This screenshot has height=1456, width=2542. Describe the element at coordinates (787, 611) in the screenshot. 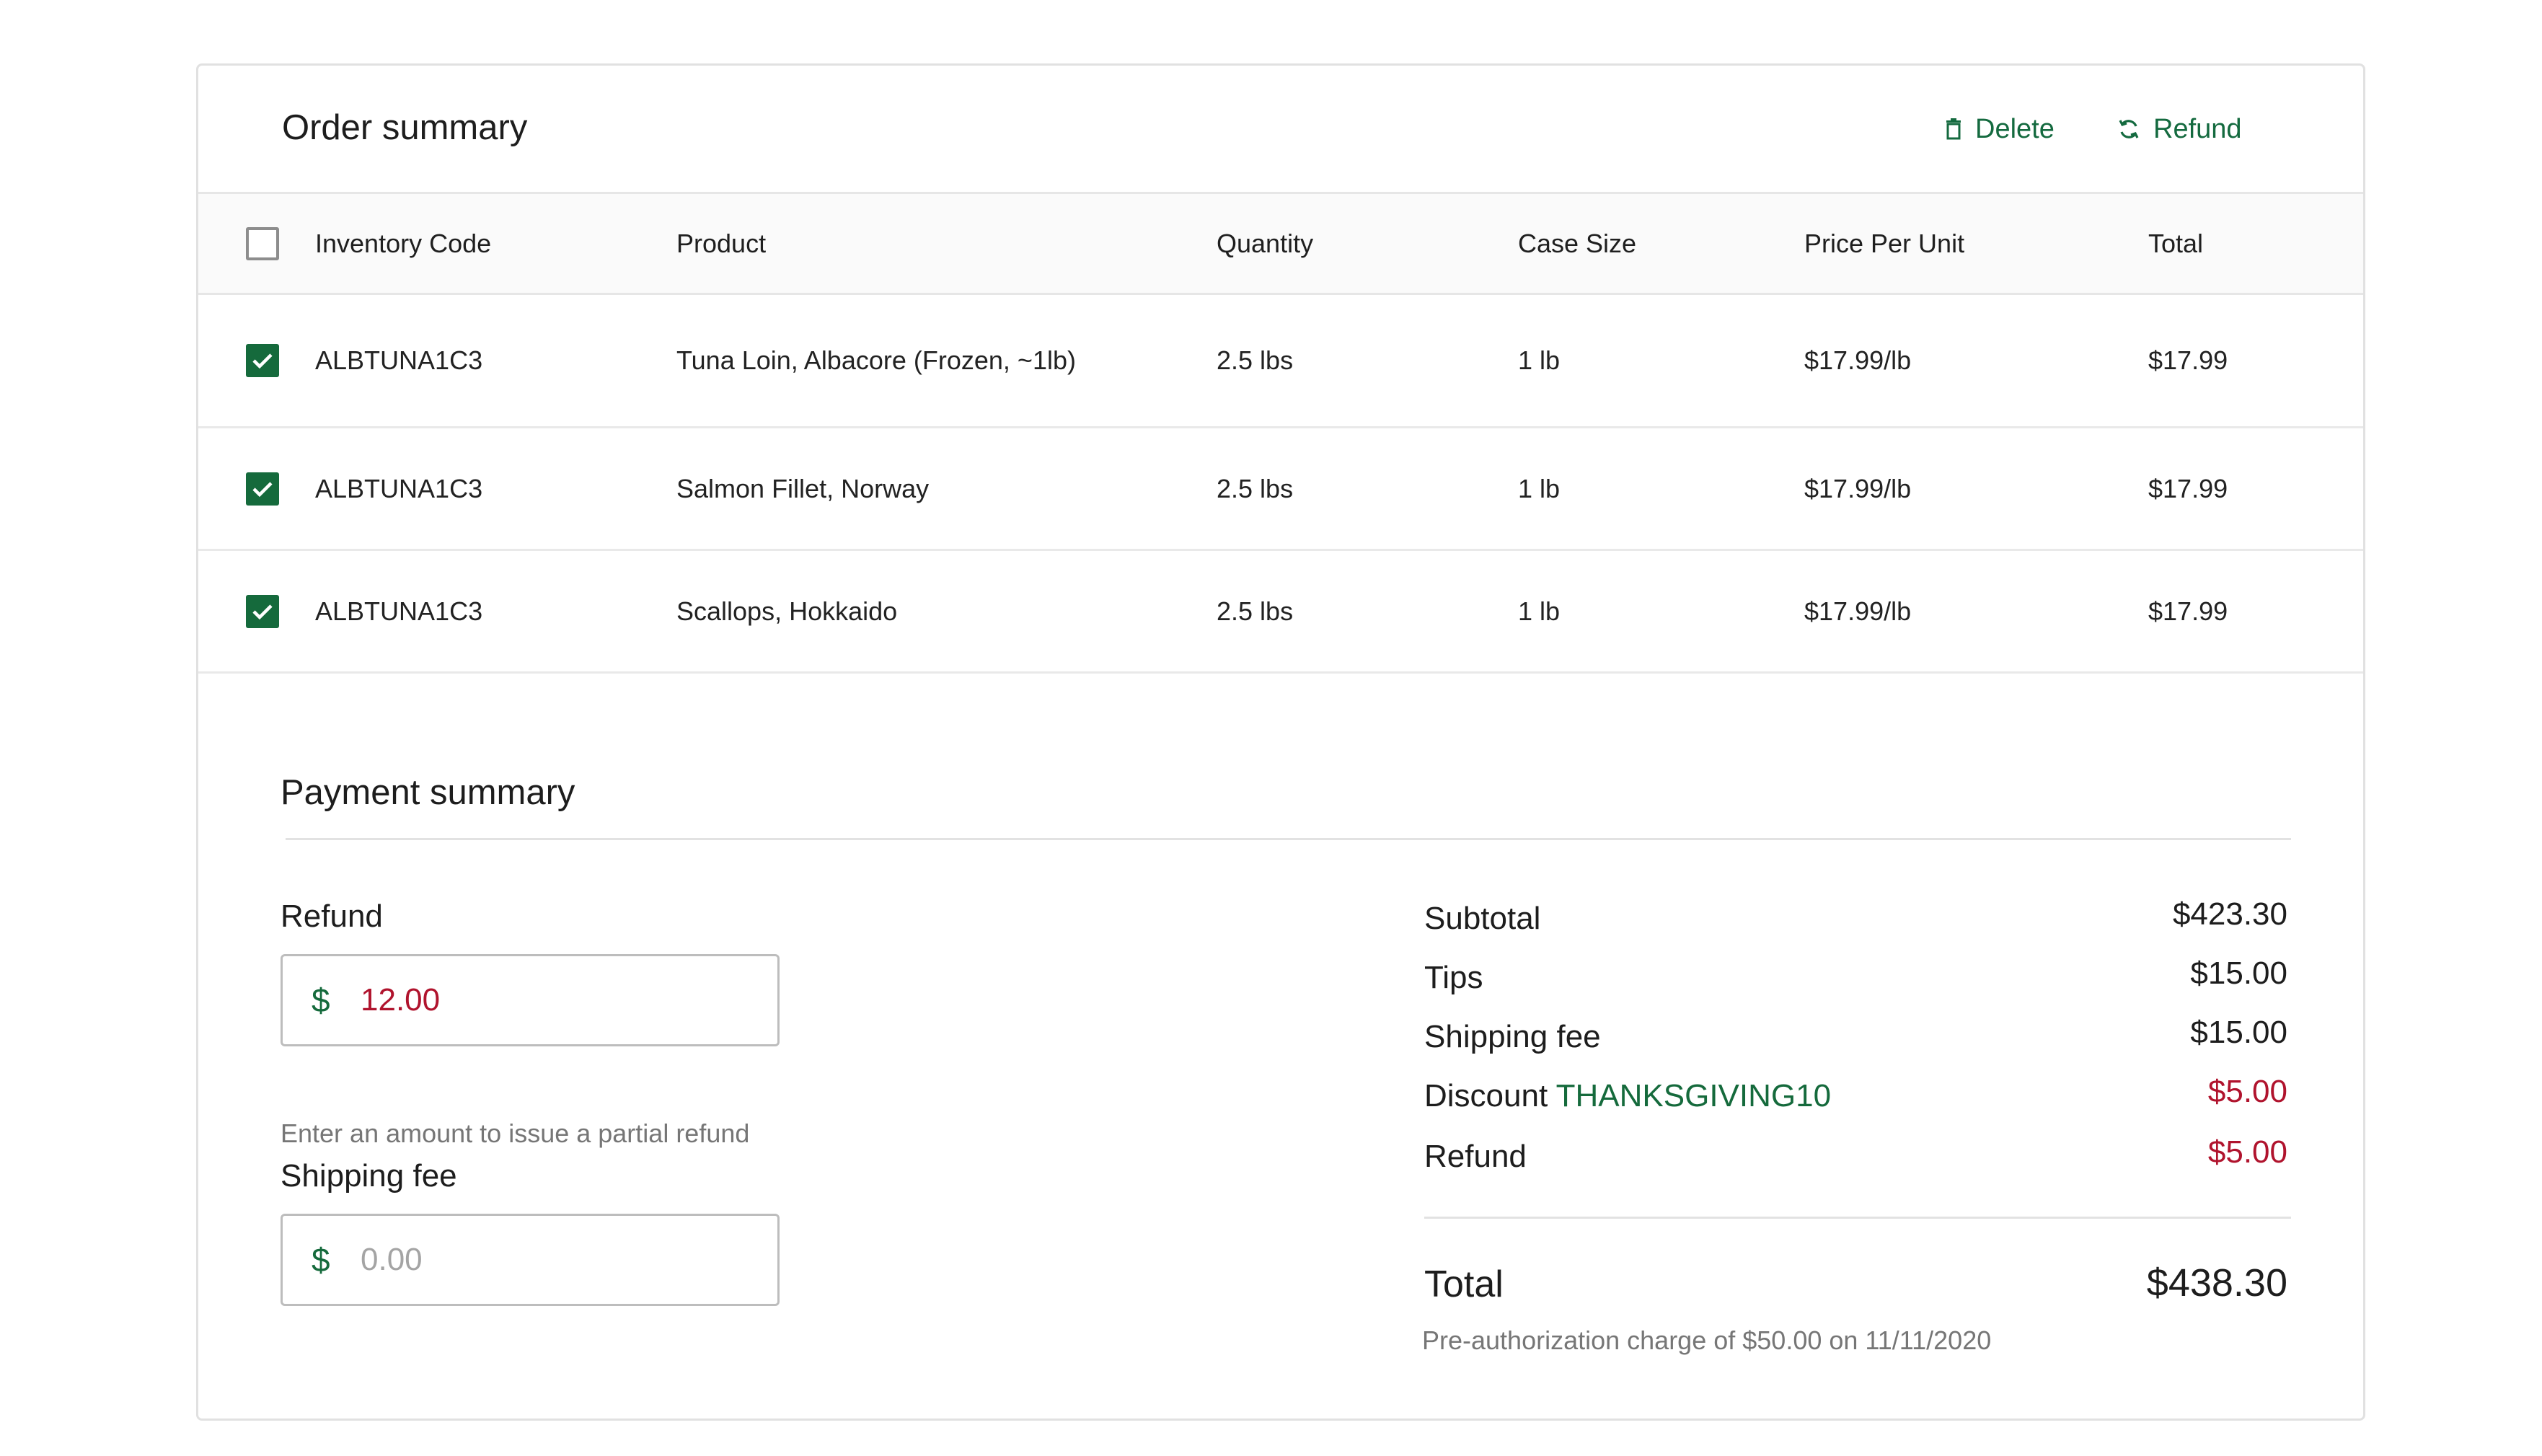

I see `cell-product: Scallops, Hokkaido` at that location.